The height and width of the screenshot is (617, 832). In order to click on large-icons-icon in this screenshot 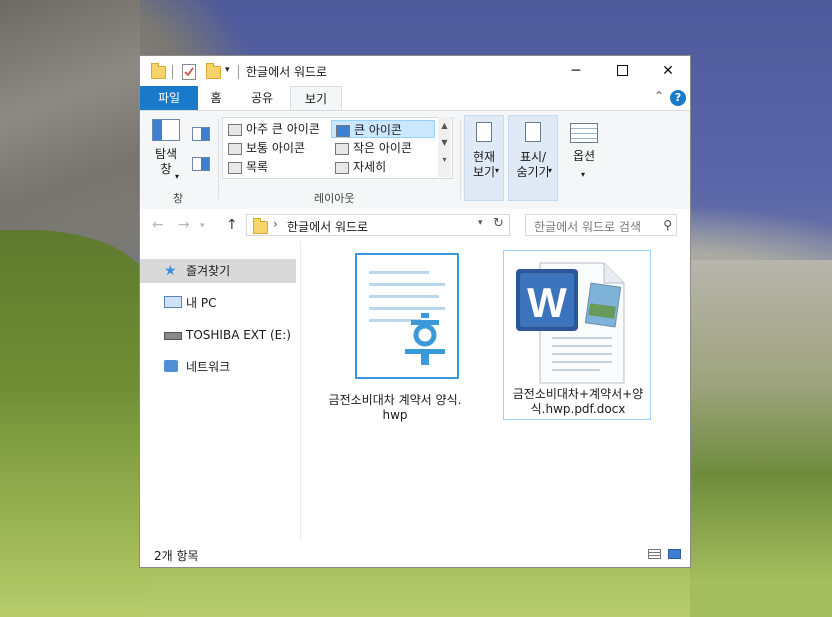, I will do `click(343, 131)`.